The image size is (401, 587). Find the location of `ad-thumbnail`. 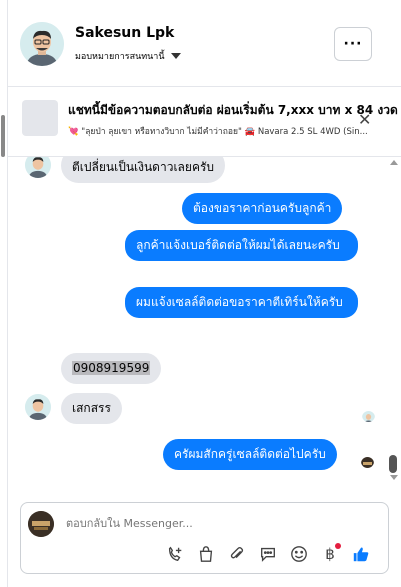

ad-thumbnail is located at coordinates (40, 118).